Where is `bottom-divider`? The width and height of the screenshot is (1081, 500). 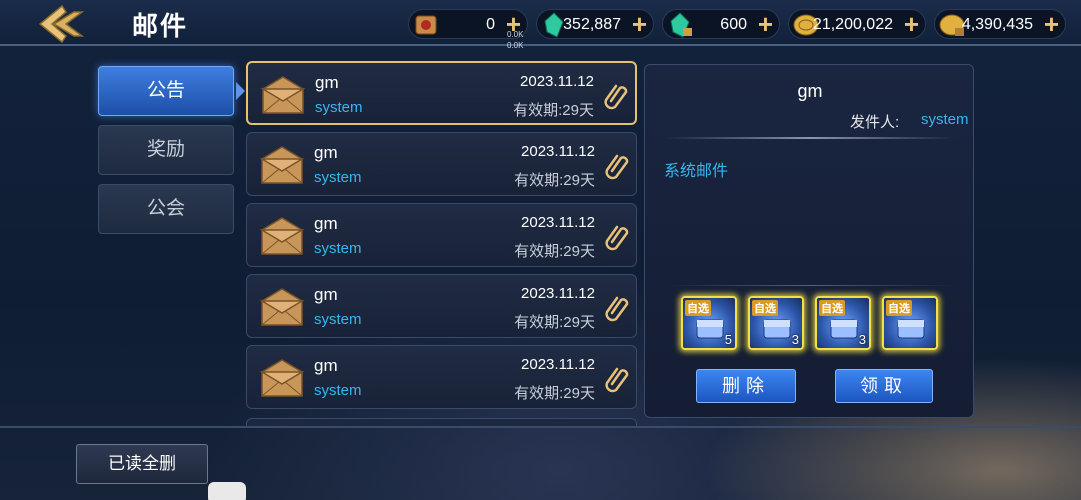
bottom-divider is located at coordinates (540, 427).